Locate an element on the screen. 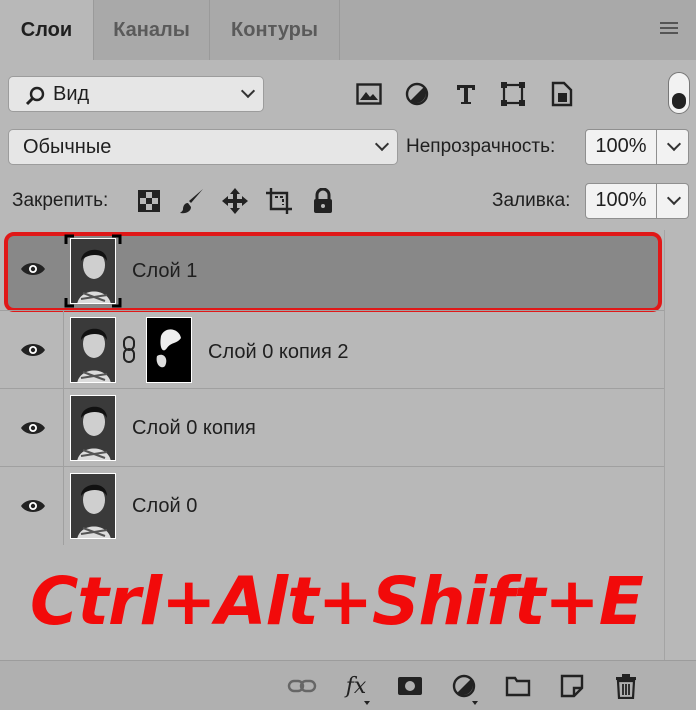 The width and height of the screenshot is (696, 710). lock-label: Закрепить: is located at coordinates (60, 200).